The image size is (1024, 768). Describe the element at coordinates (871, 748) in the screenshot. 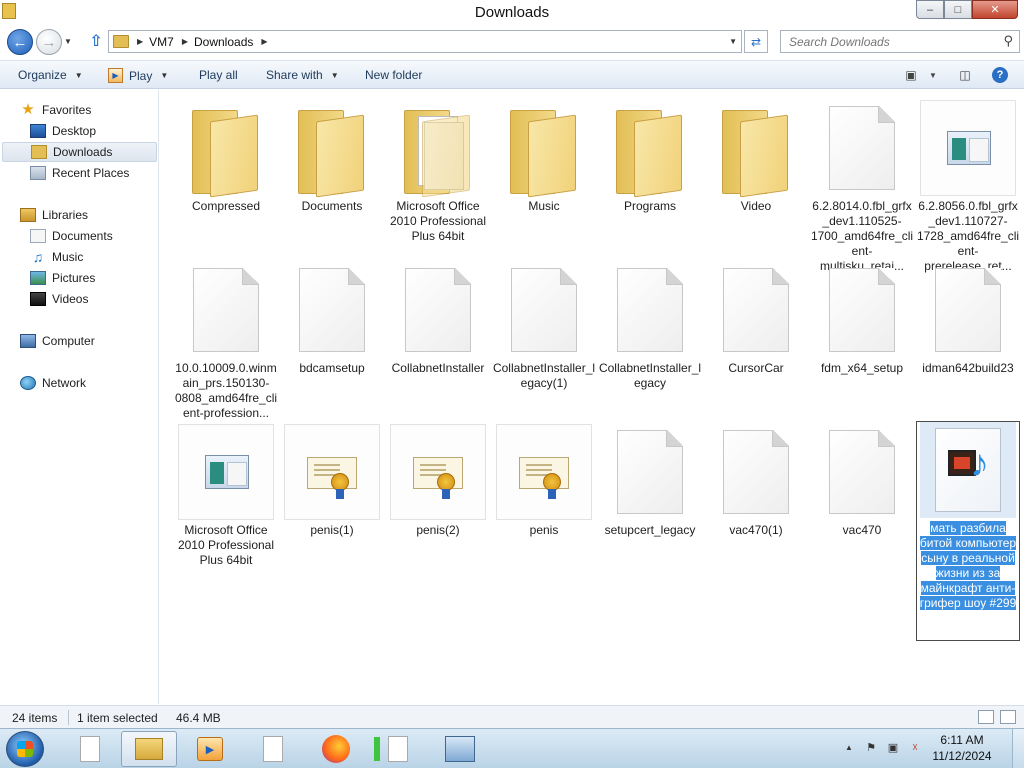

I see `action-center-flag-icon: ⚑` at that location.